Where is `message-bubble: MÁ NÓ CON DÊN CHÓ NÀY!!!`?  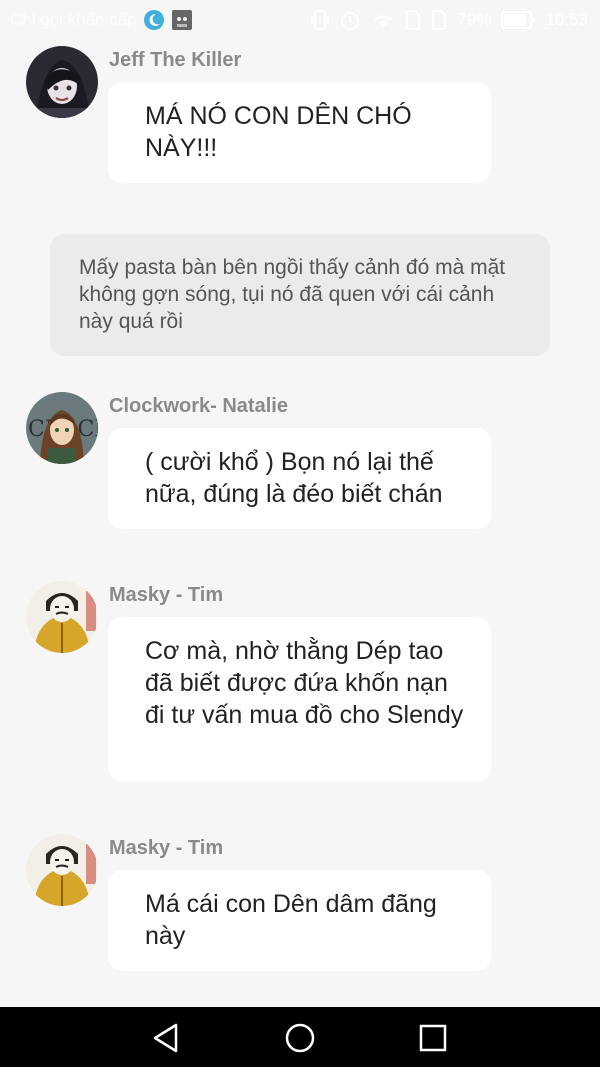 message-bubble: MÁ NÓ CON DÊN CHÓ NÀY!!! is located at coordinates (299, 132).